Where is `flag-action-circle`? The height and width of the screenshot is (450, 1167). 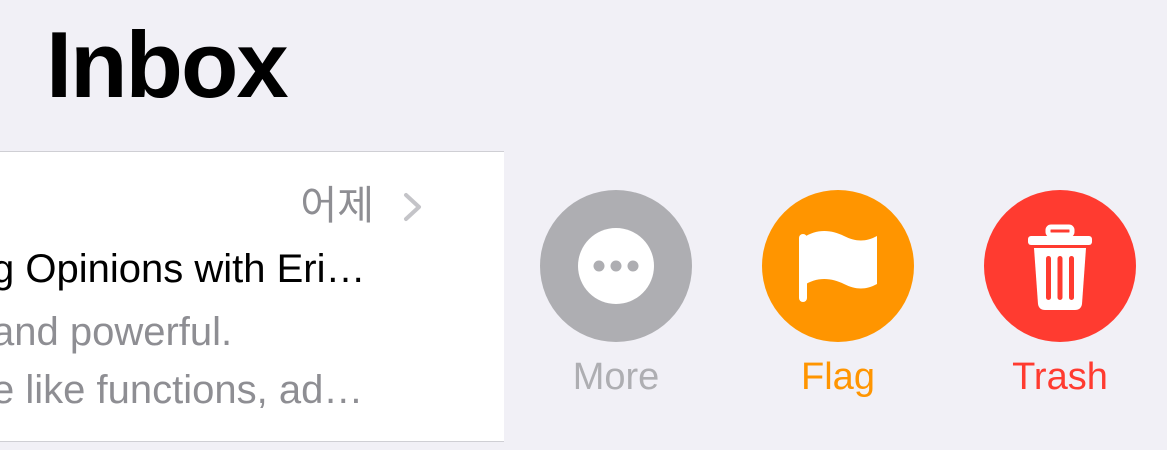 flag-action-circle is located at coordinates (838, 266).